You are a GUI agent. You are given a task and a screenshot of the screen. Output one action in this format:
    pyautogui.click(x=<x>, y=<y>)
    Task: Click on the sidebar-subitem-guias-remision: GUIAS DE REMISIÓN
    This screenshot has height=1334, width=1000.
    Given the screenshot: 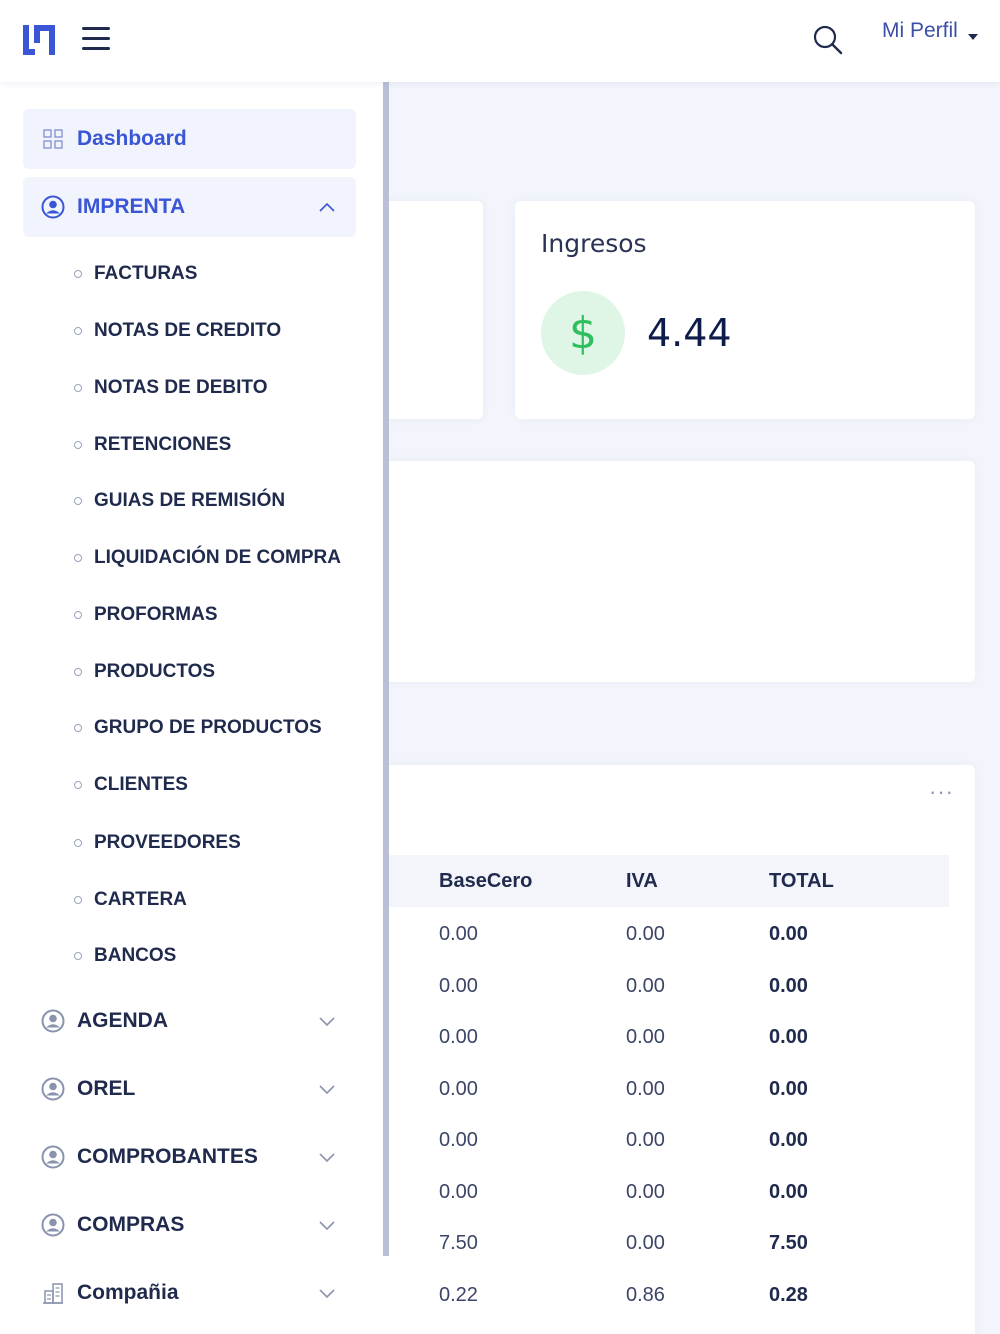 What is the action you would take?
    pyautogui.click(x=179, y=501)
    